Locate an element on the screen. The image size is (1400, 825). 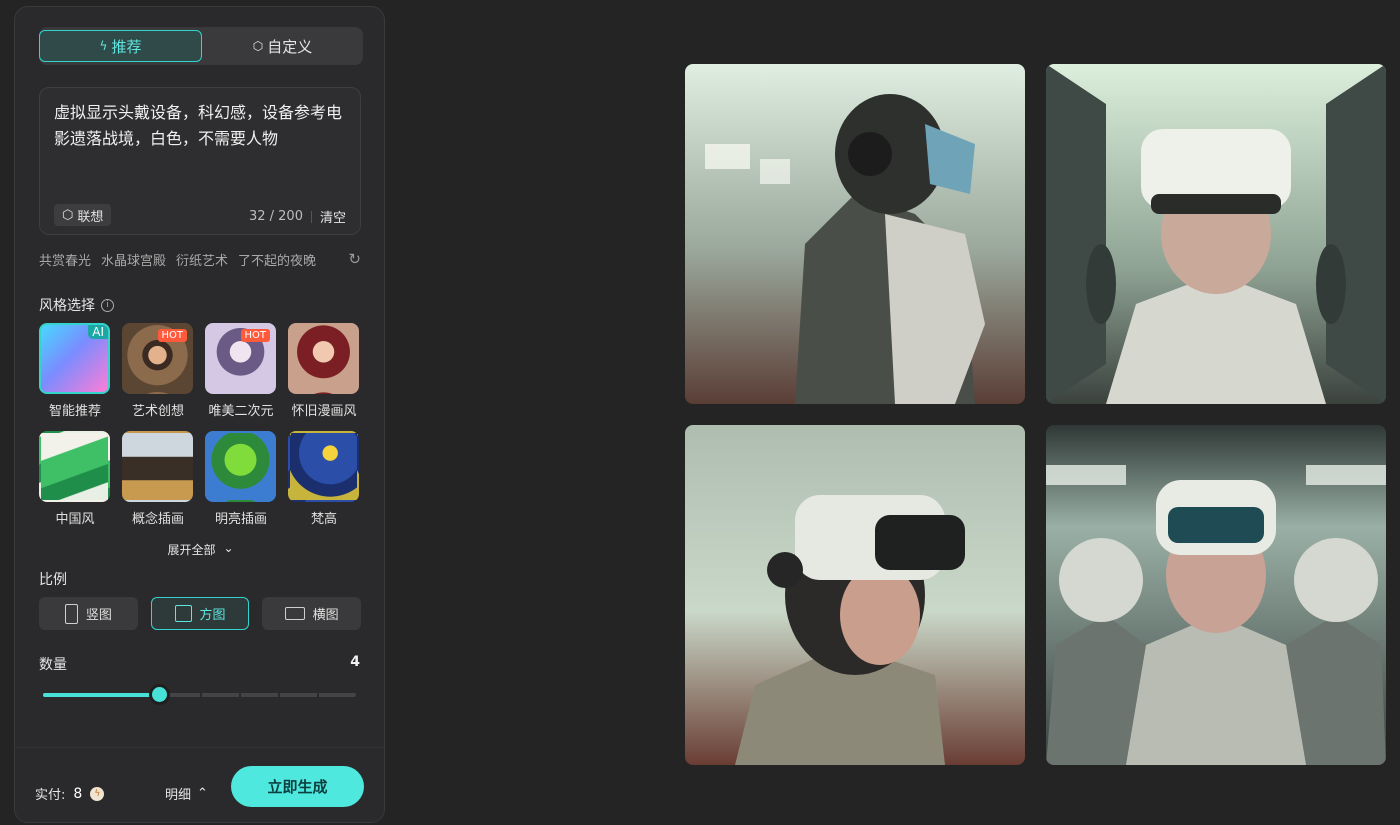
bolt-icon: ϟ is located at coordinates (103, 46).